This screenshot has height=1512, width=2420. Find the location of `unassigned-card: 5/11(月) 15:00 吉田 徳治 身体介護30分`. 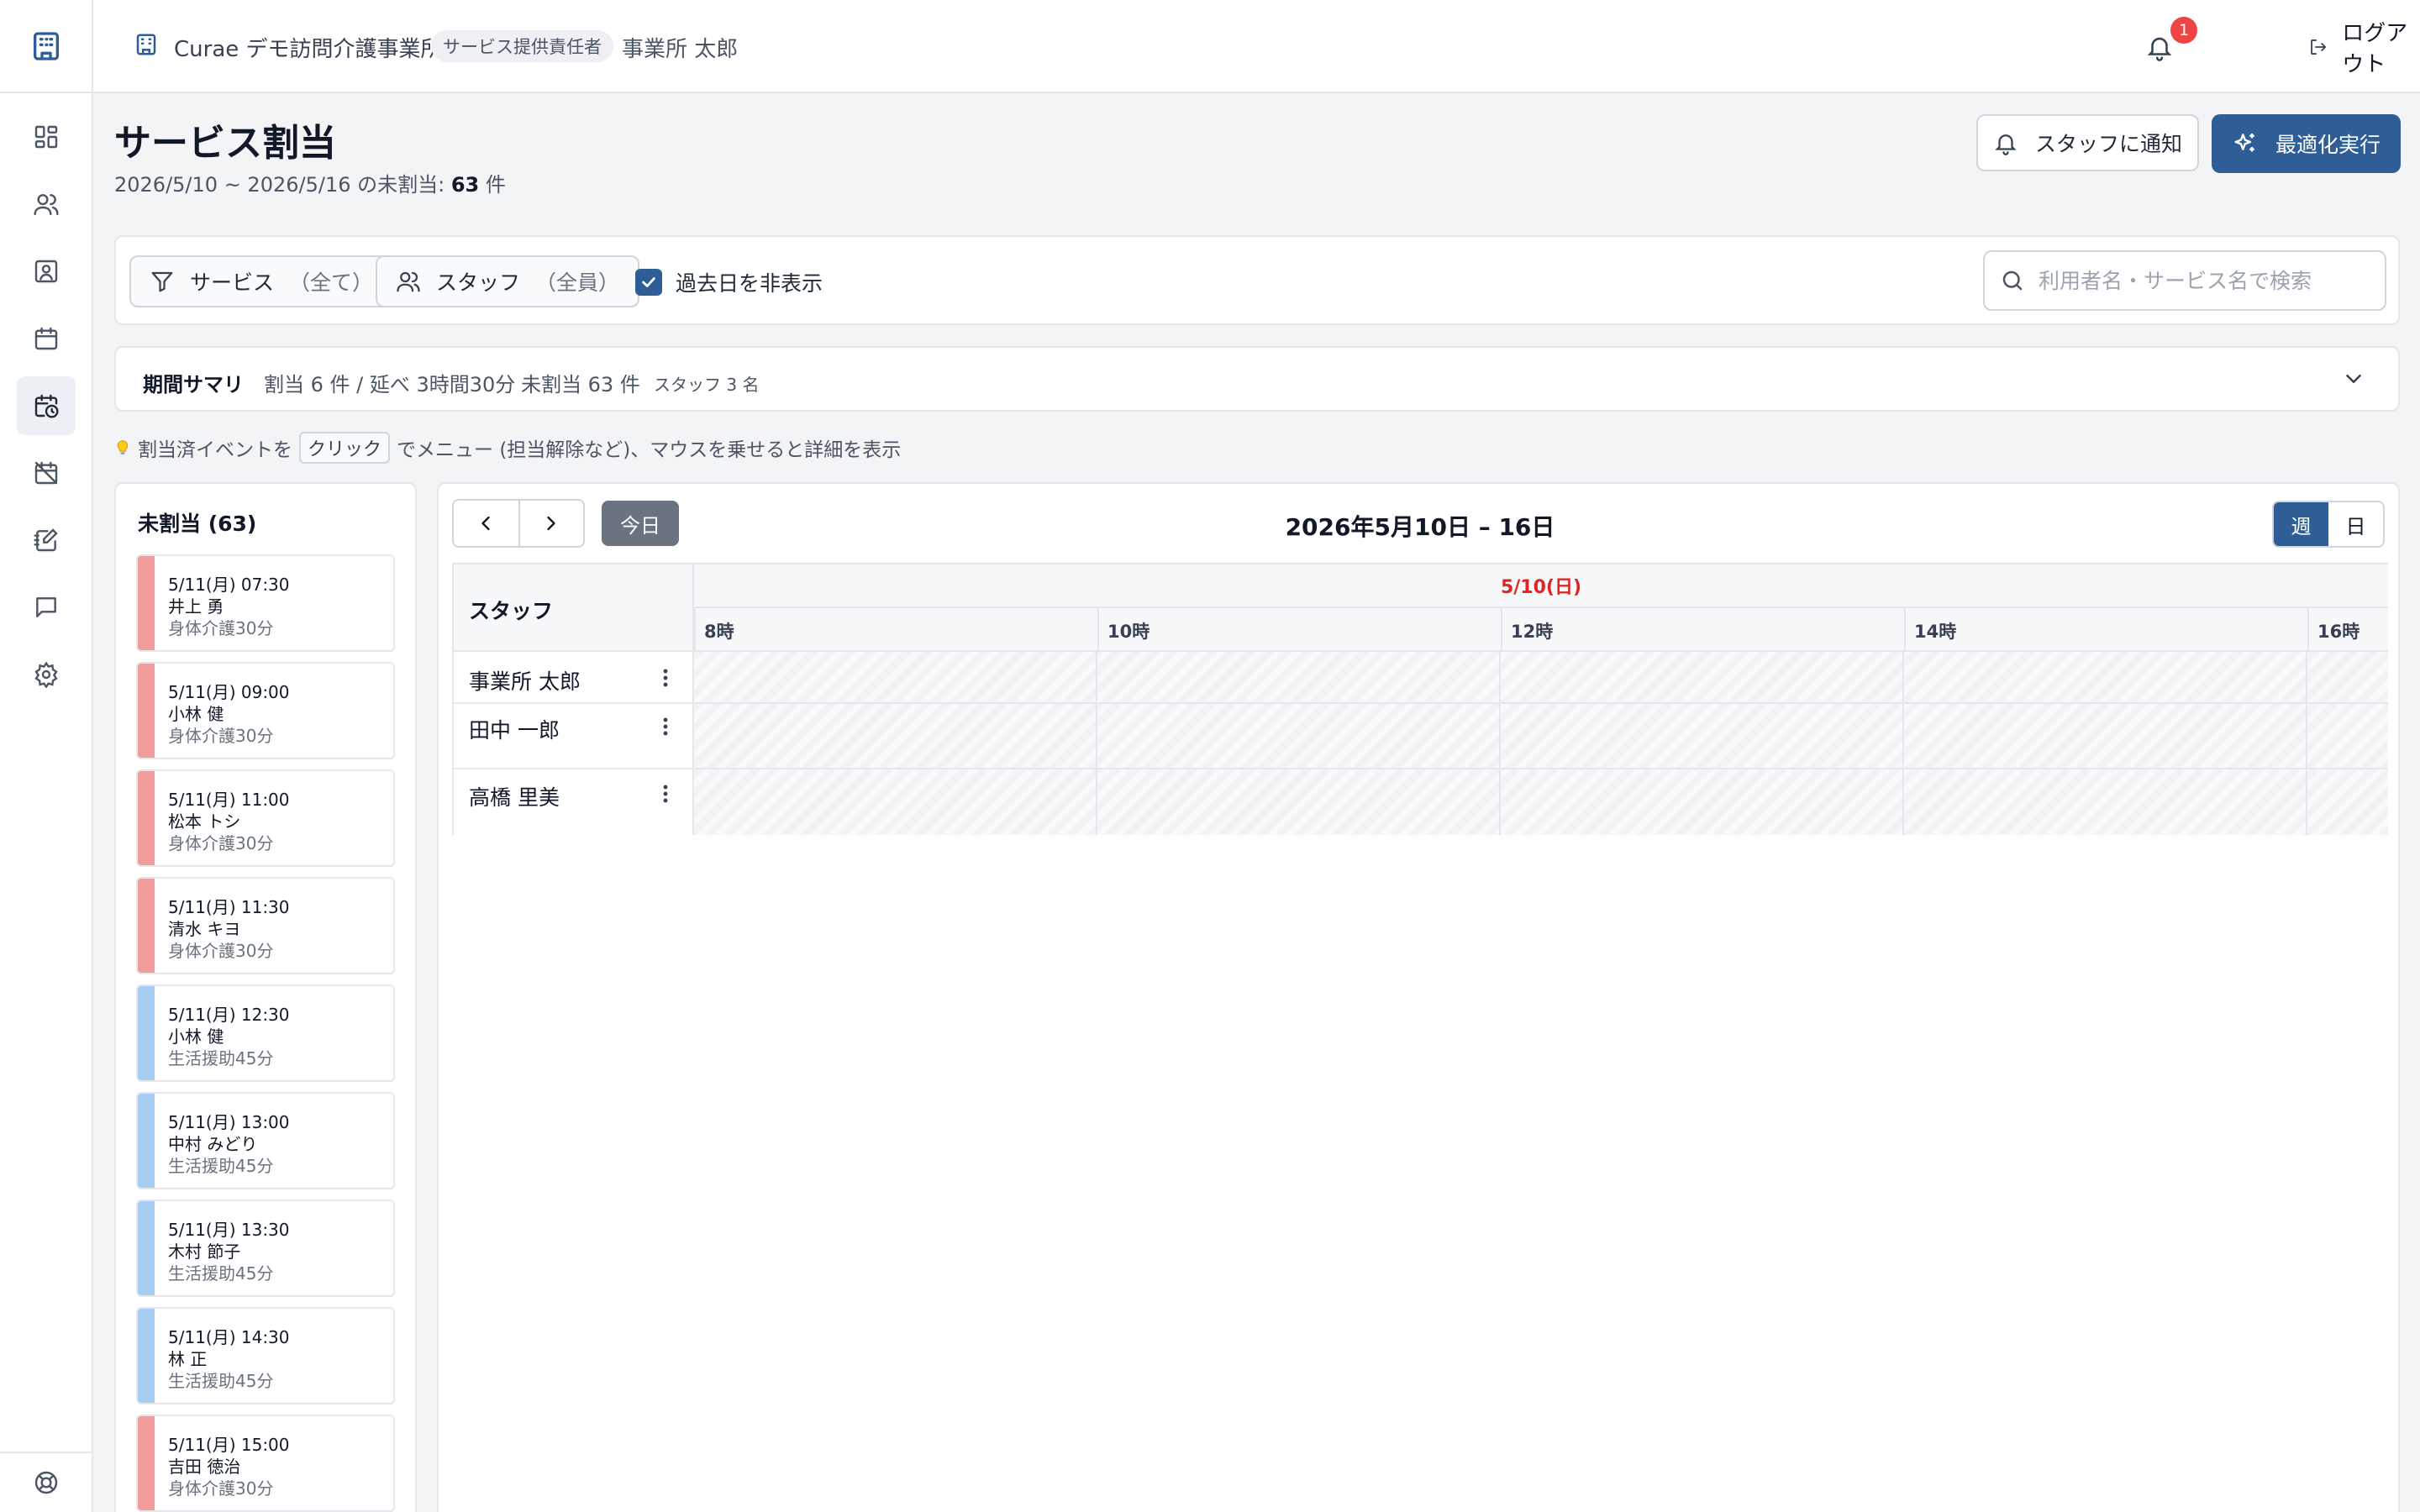

unassigned-card: 5/11(月) 15:00 吉田 徳治 身体介護30分 is located at coordinates (265, 1463).